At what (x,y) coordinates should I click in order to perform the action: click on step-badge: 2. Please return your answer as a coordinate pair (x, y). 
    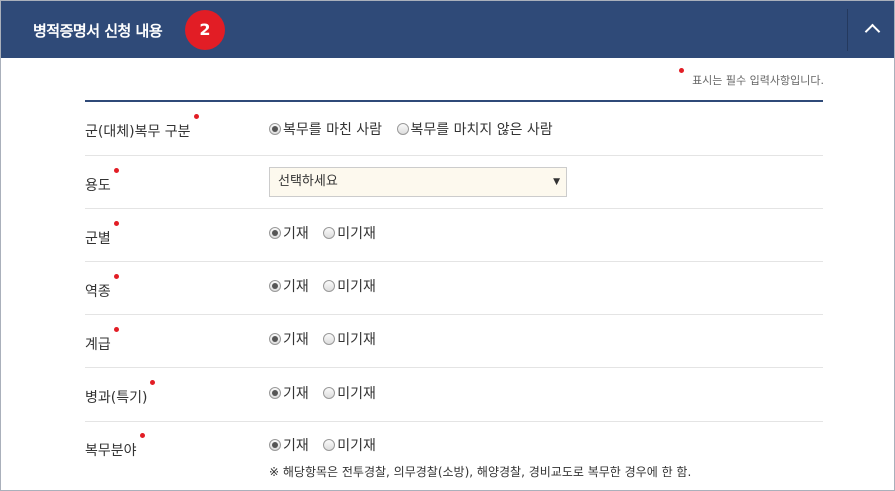
    Looking at the image, I should click on (205, 30).